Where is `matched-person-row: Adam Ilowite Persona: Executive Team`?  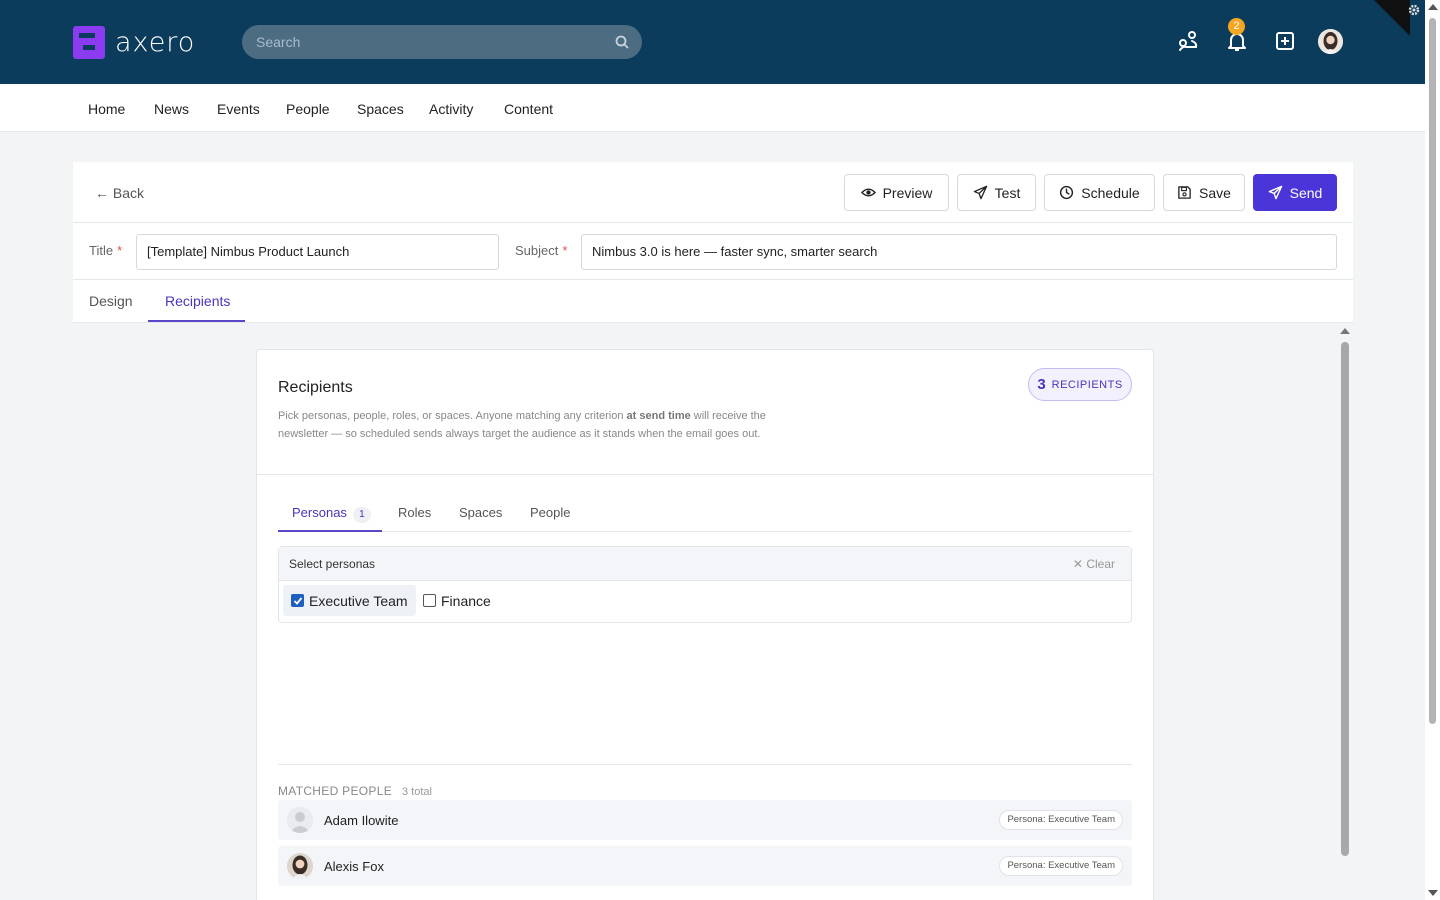
matched-person-row: Adam Ilowite Persona: Executive Team is located at coordinates (705, 820).